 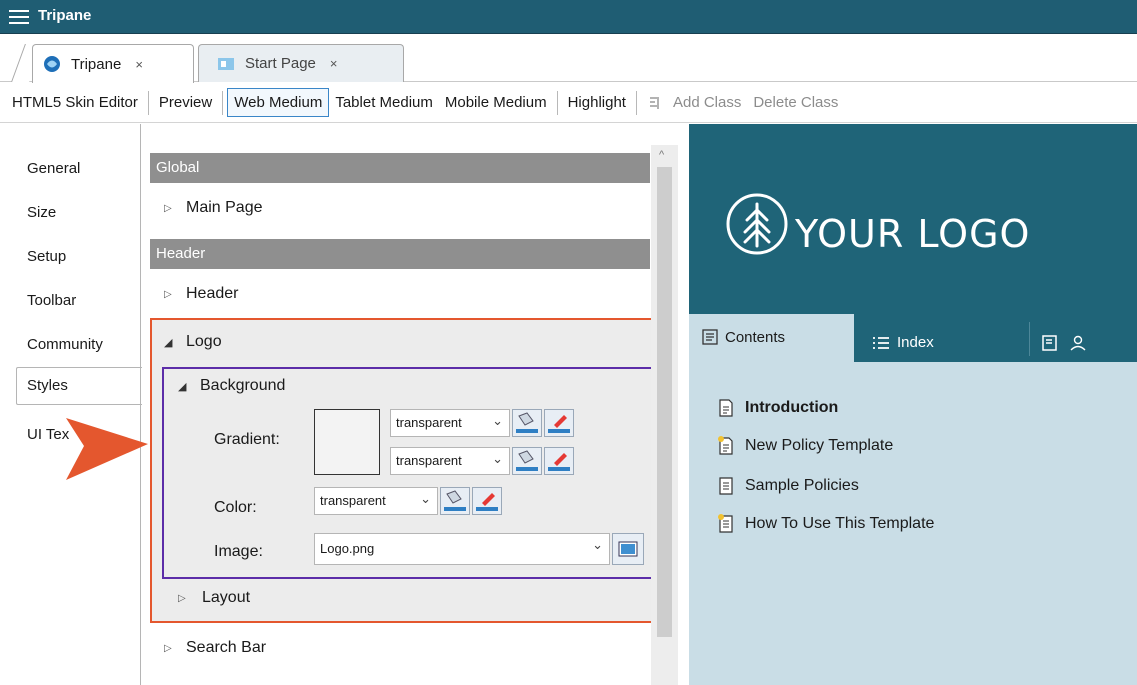 What do you see at coordinates (792, 407) in the screenshot?
I see `toc-label: Introduction` at bounding box center [792, 407].